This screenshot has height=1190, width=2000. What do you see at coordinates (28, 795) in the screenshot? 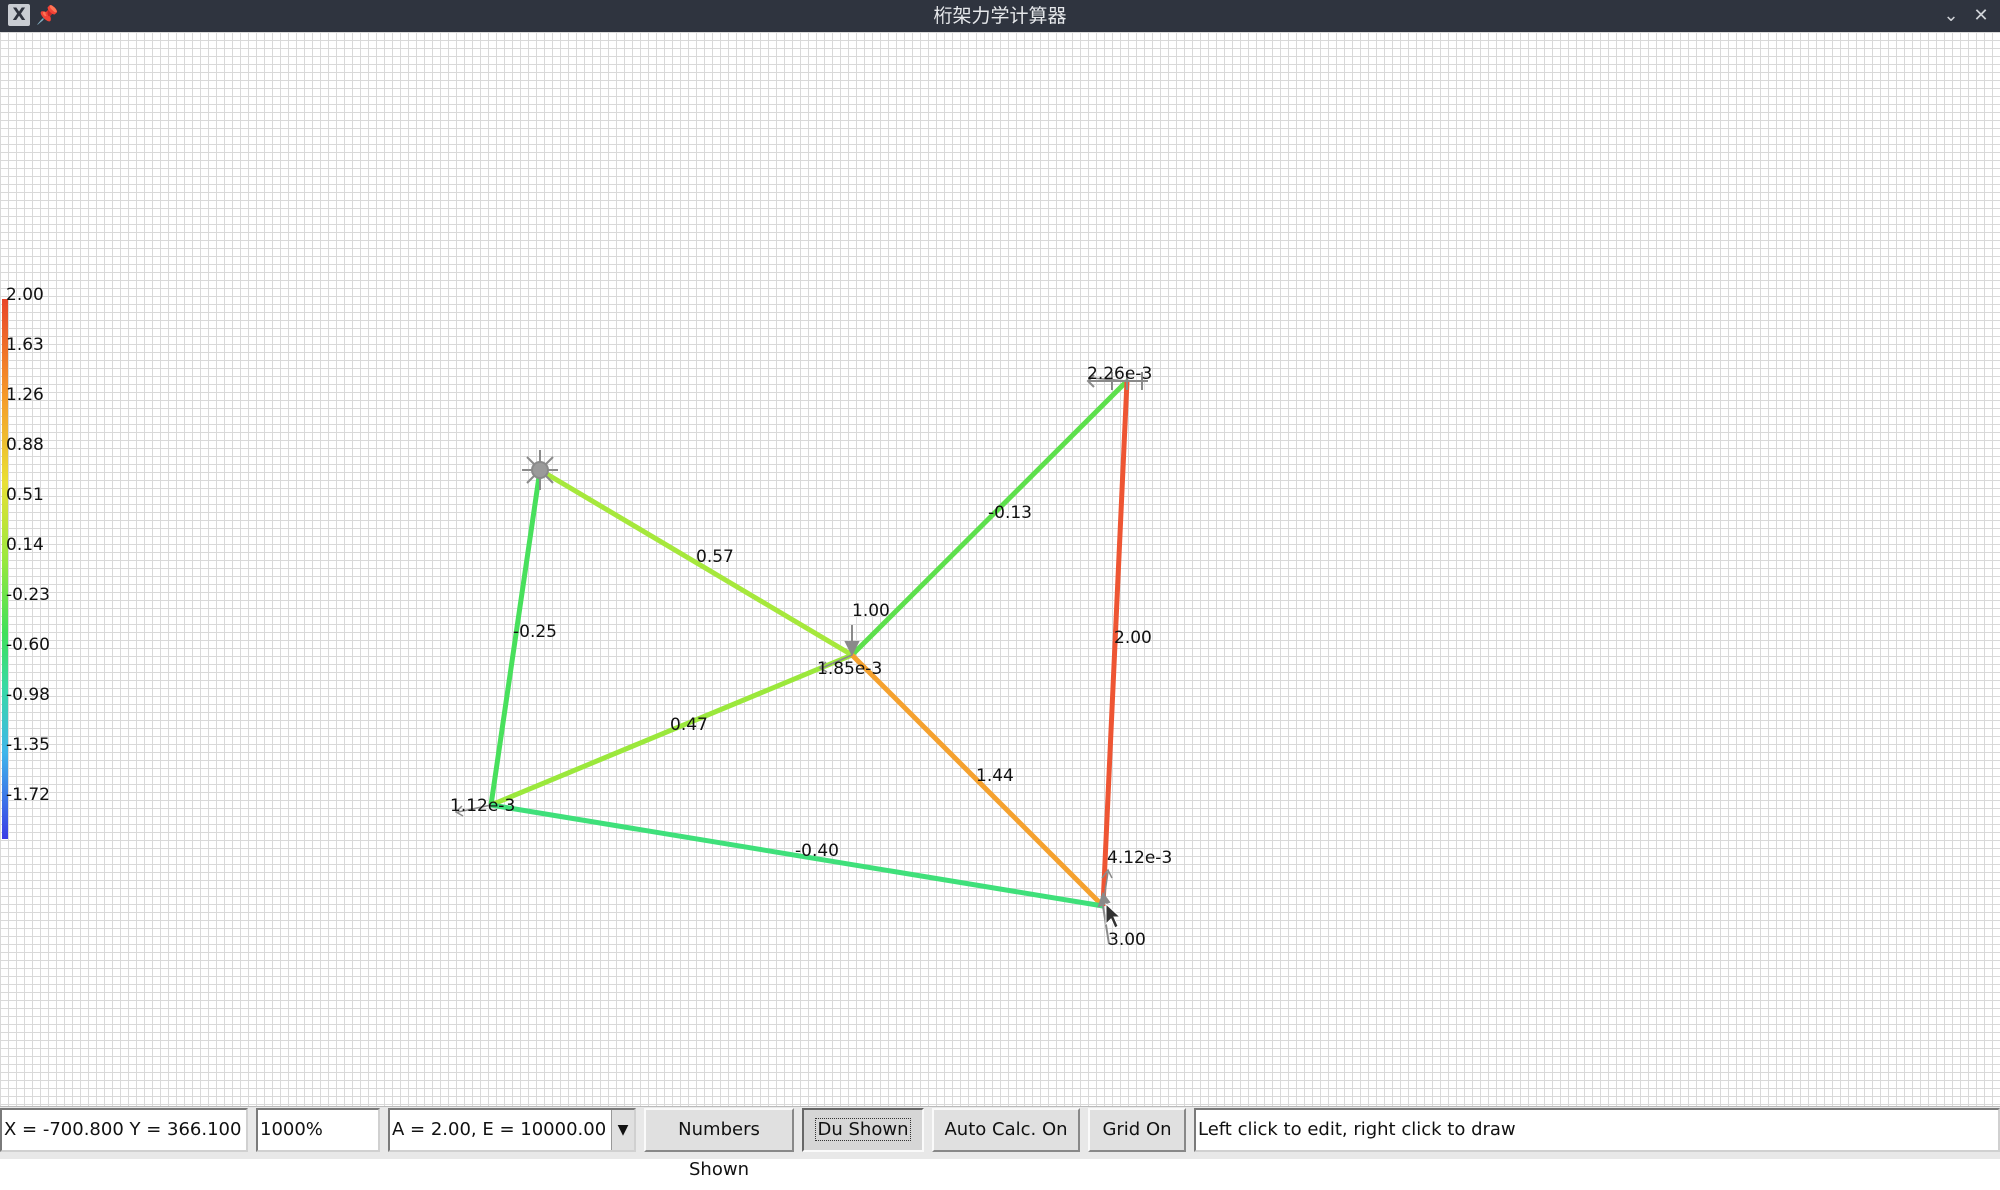
I see `color-scale-label: -1.72` at bounding box center [28, 795].